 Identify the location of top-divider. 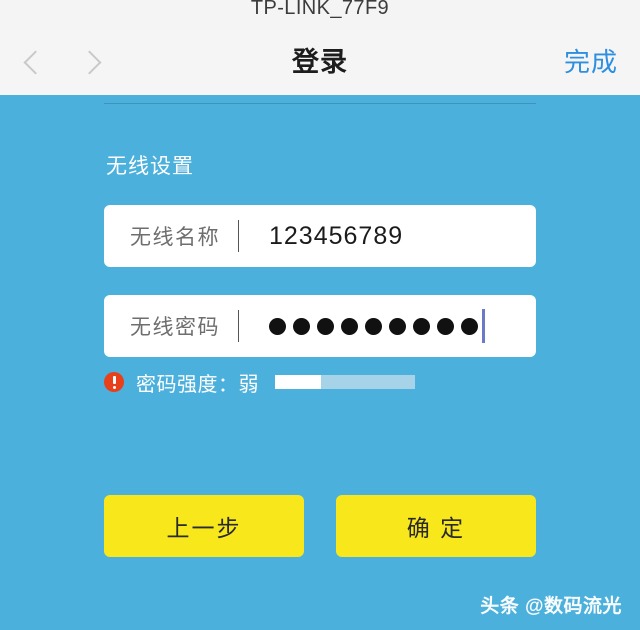
(320, 103).